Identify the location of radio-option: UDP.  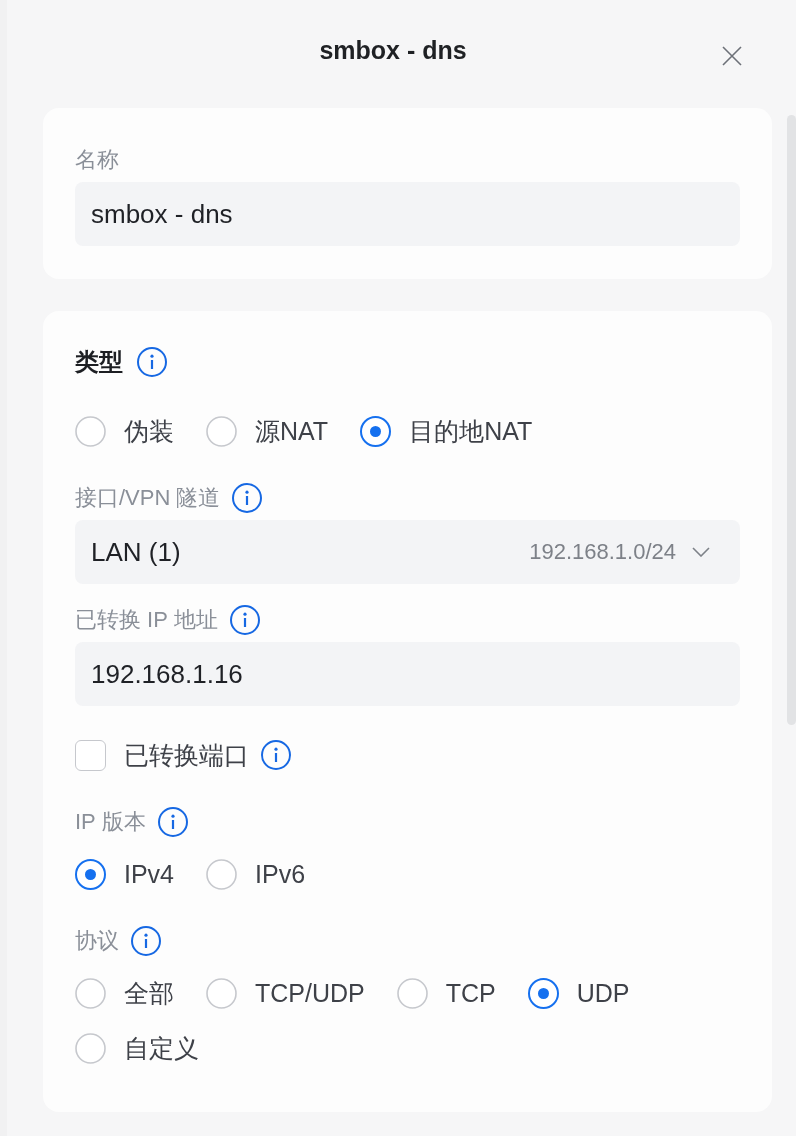
(578, 993).